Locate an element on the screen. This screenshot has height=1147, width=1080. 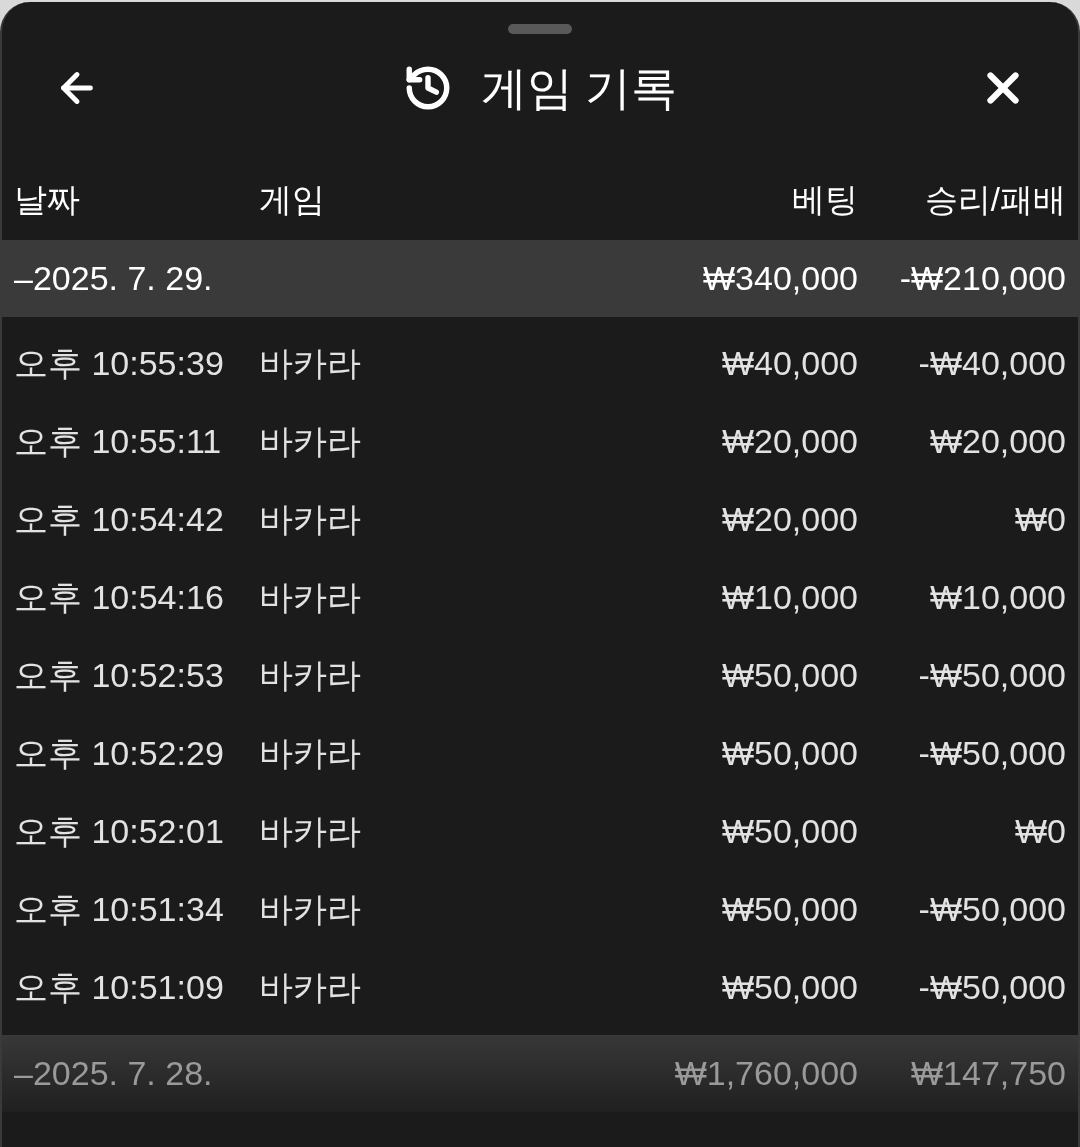
group-date: –2025. 7. 29. is located at coordinates (113, 278).